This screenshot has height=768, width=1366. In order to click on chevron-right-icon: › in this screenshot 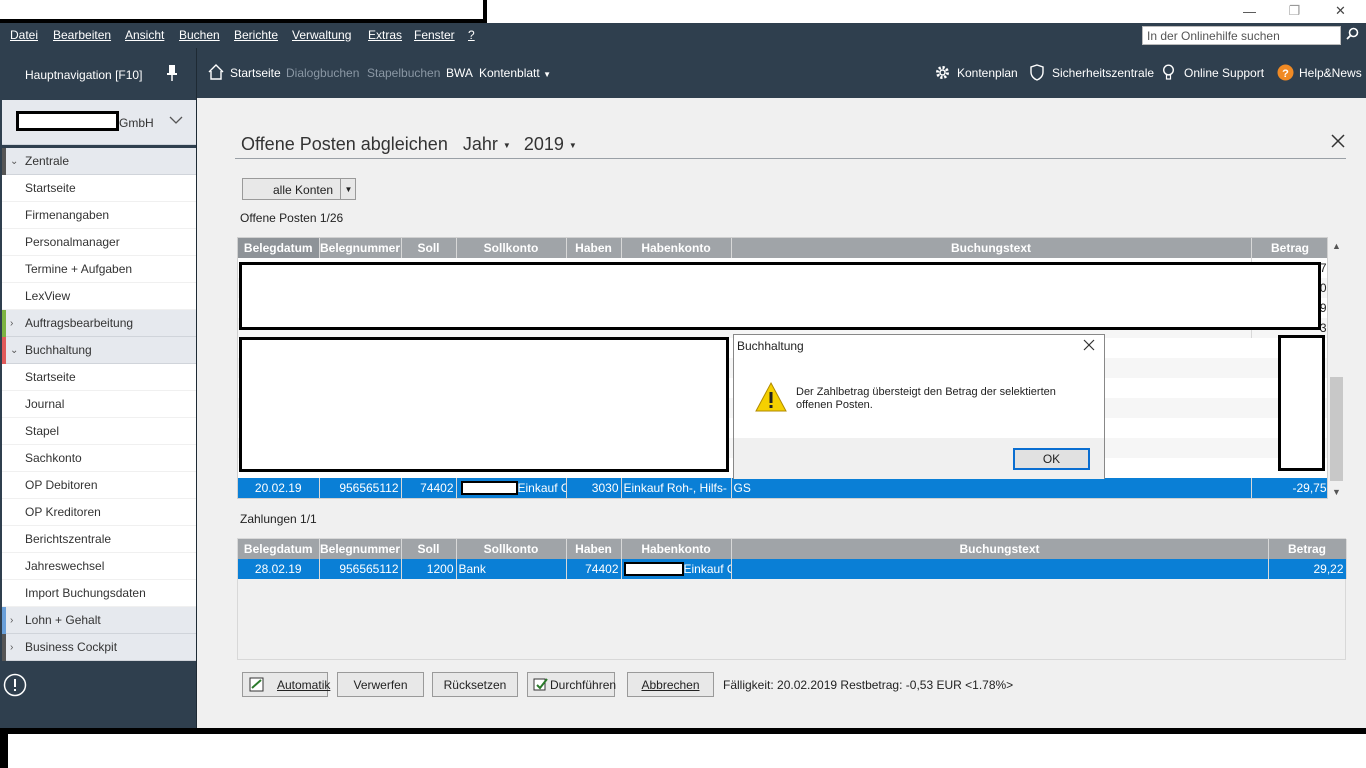, I will do `click(12, 647)`.